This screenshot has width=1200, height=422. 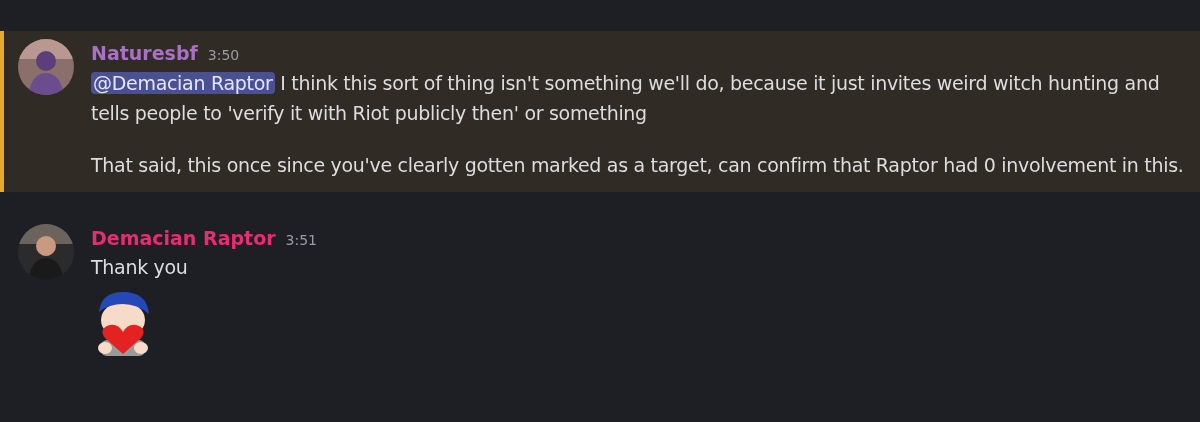 I want to click on avatar, so click(x=46, y=67).